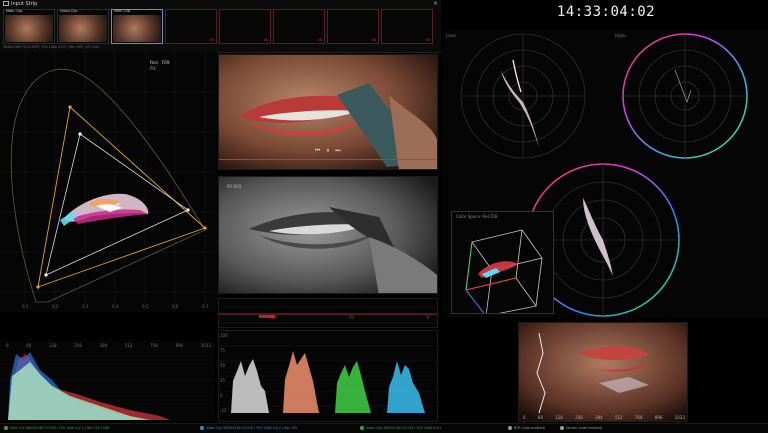 This screenshot has height=433, width=768. I want to click on histogram-tick: 1023, so click(205, 345).